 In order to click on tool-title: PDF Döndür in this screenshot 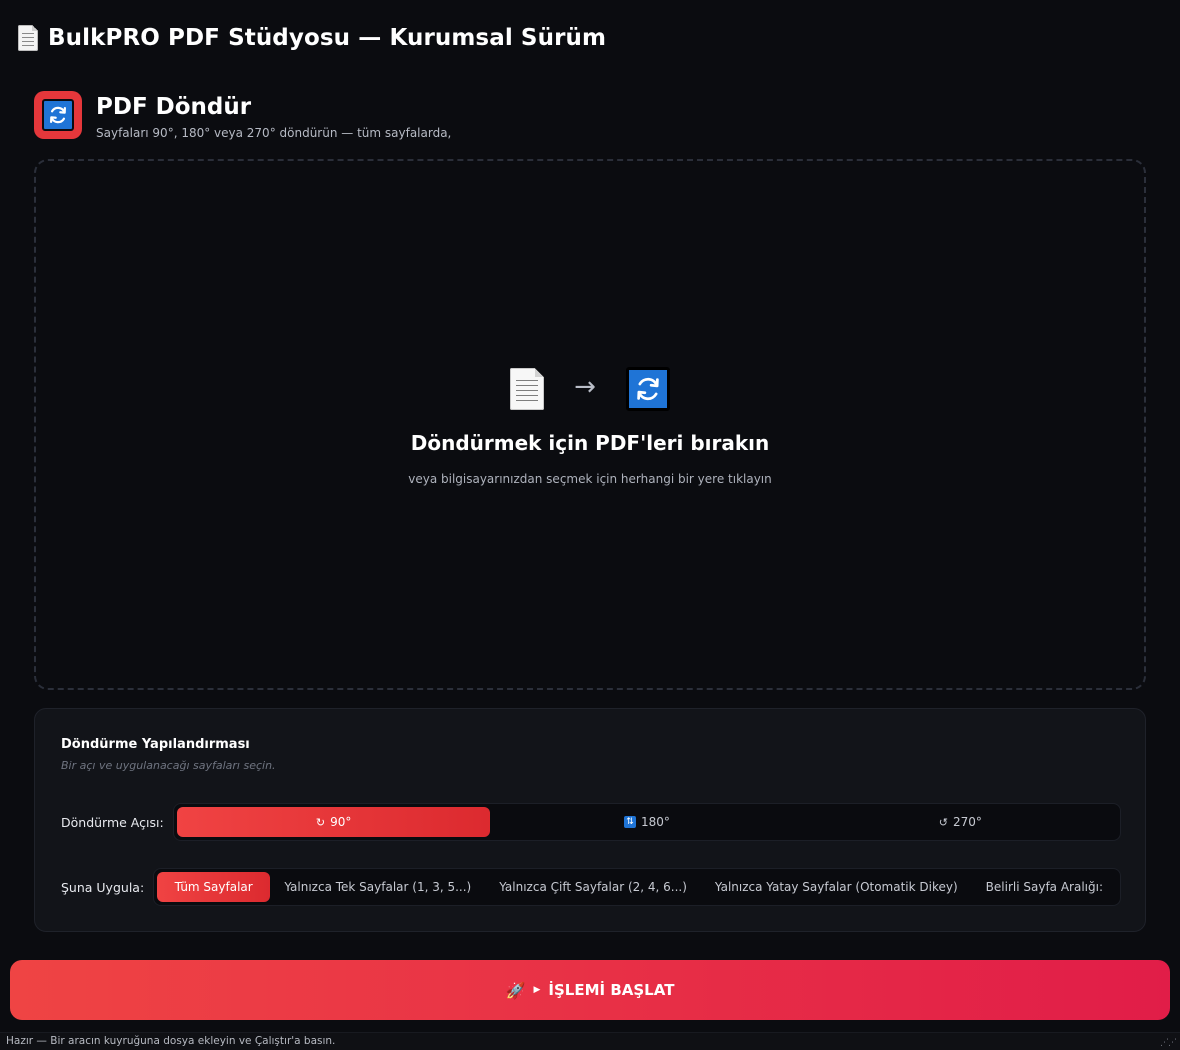, I will do `click(174, 107)`.